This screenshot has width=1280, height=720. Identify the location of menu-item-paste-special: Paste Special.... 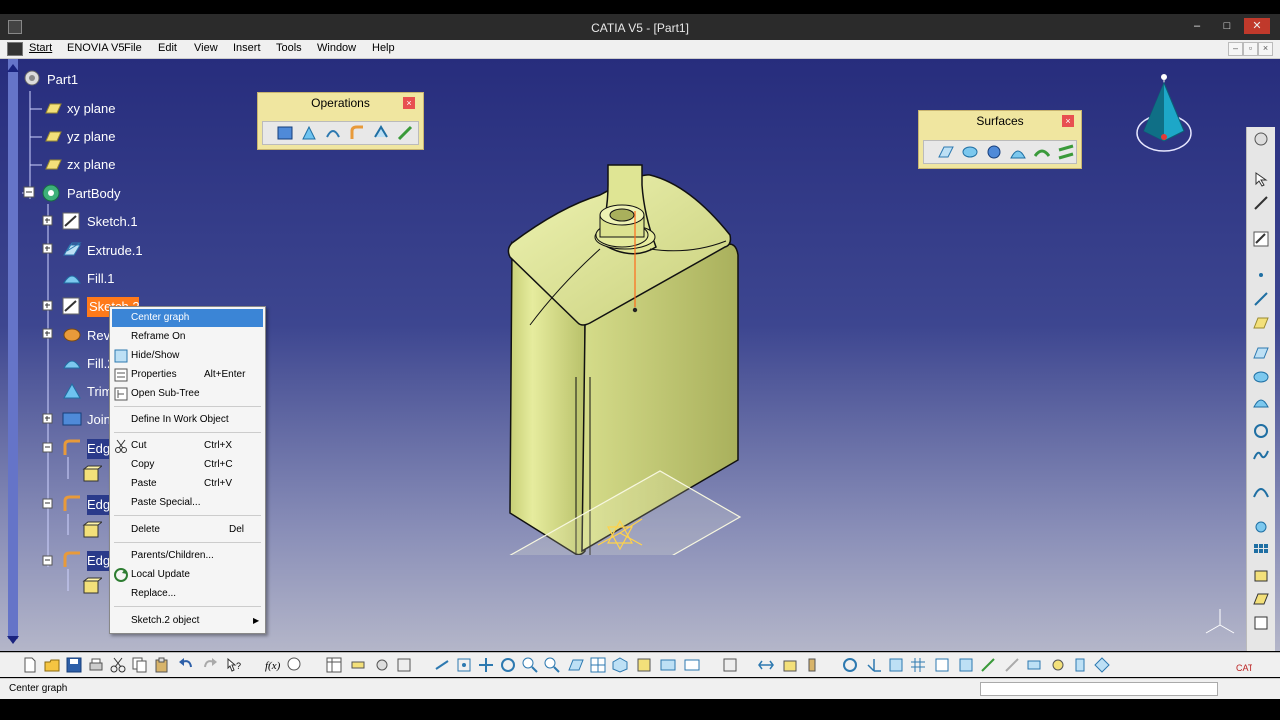
(187, 503).